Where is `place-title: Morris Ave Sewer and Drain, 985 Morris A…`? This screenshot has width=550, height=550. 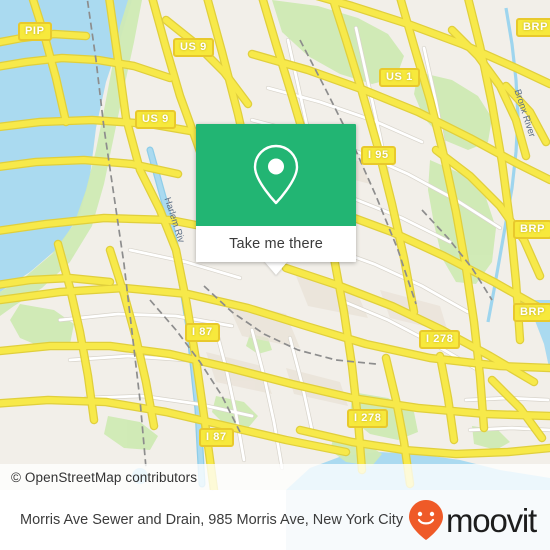 place-title: Morris Ave Sewer and Drain, 985 Morris A… is located at coordinates (212, 519).